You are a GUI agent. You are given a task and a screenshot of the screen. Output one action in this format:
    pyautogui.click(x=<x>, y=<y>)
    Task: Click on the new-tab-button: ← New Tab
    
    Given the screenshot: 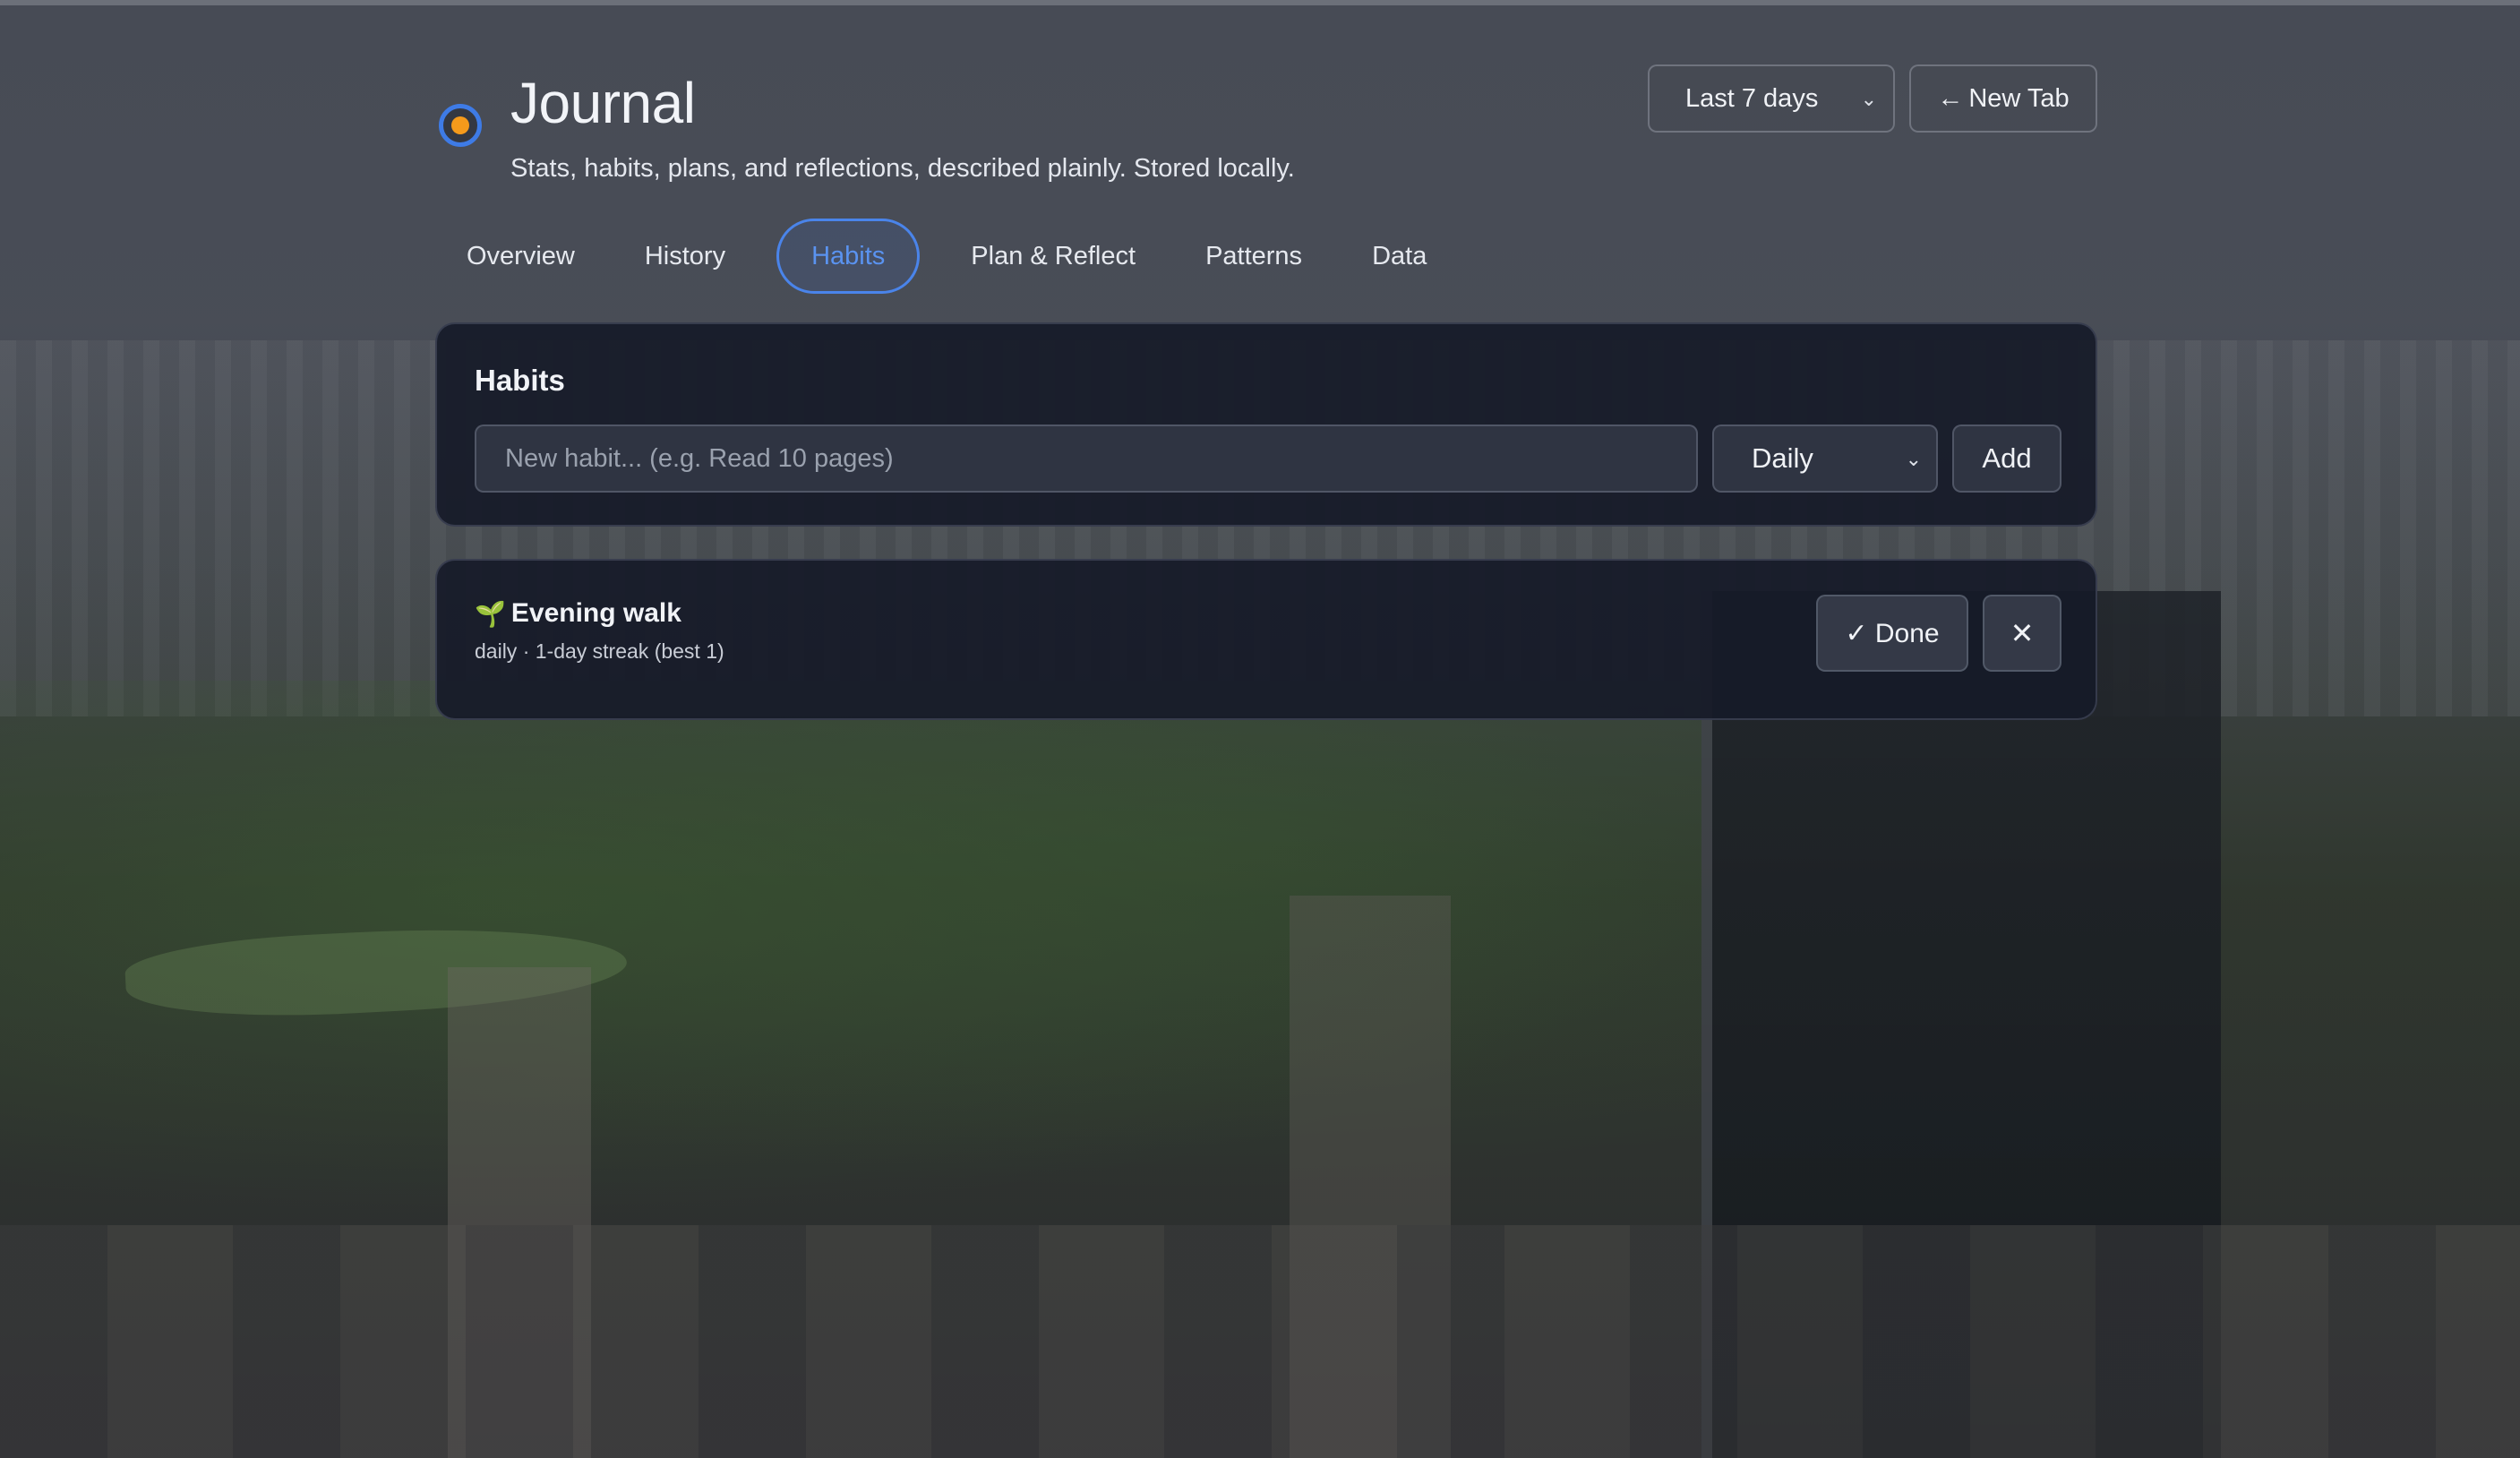 What is the action you would take?
    pyautogui.click(x=2003, y=98)
    